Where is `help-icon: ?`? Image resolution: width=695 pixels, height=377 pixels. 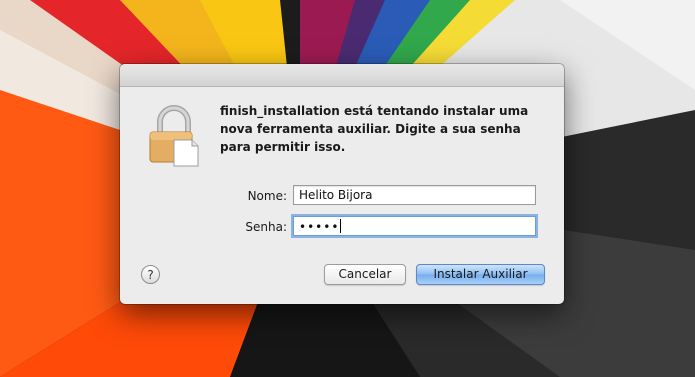 help-icon: ? is located at coordinates (150, 275).